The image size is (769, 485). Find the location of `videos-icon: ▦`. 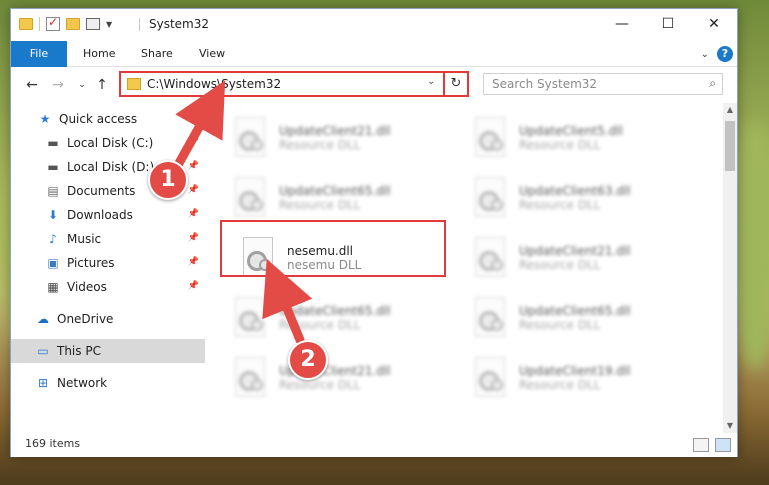

videos-icon: ▦ is located at coordinates (53, 287).